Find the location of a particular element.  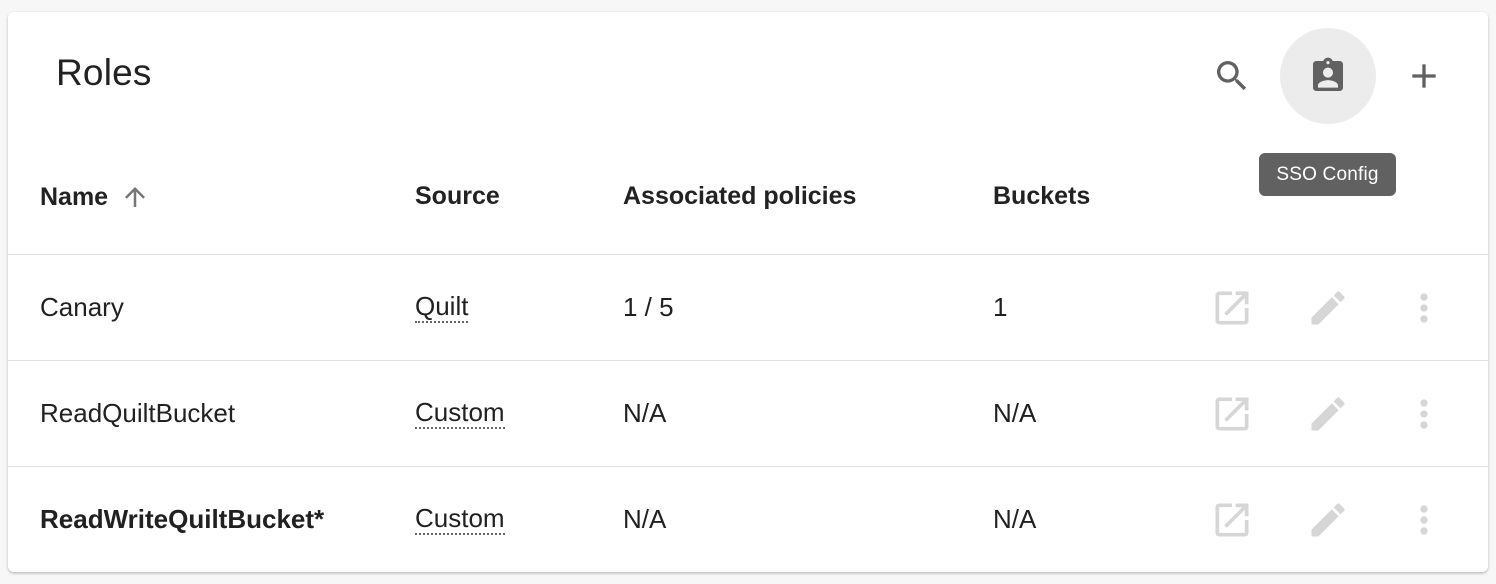

search-icon is located at coordinates (1232, 76).